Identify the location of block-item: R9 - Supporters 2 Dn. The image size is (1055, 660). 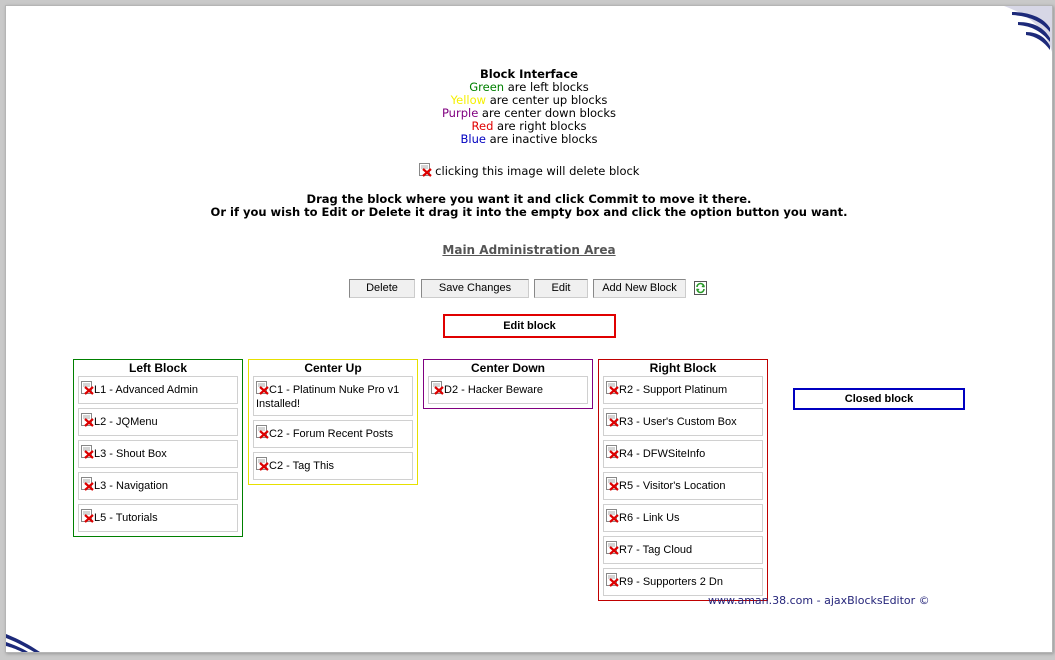
(683, 582).